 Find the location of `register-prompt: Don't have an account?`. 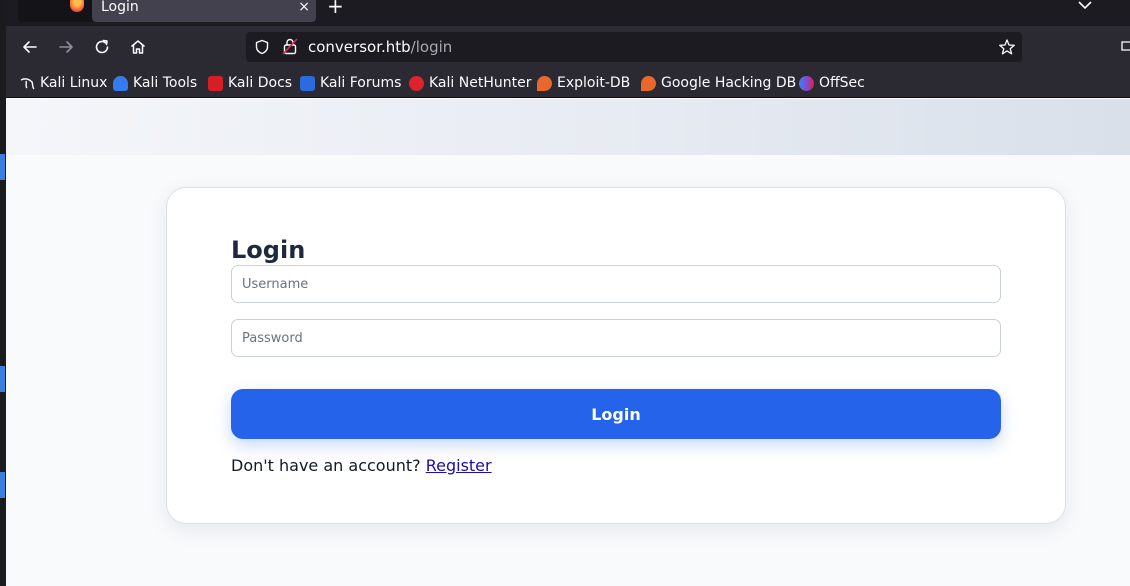

register-prompt: Don't have an account? is located at coordinates (326, 465).